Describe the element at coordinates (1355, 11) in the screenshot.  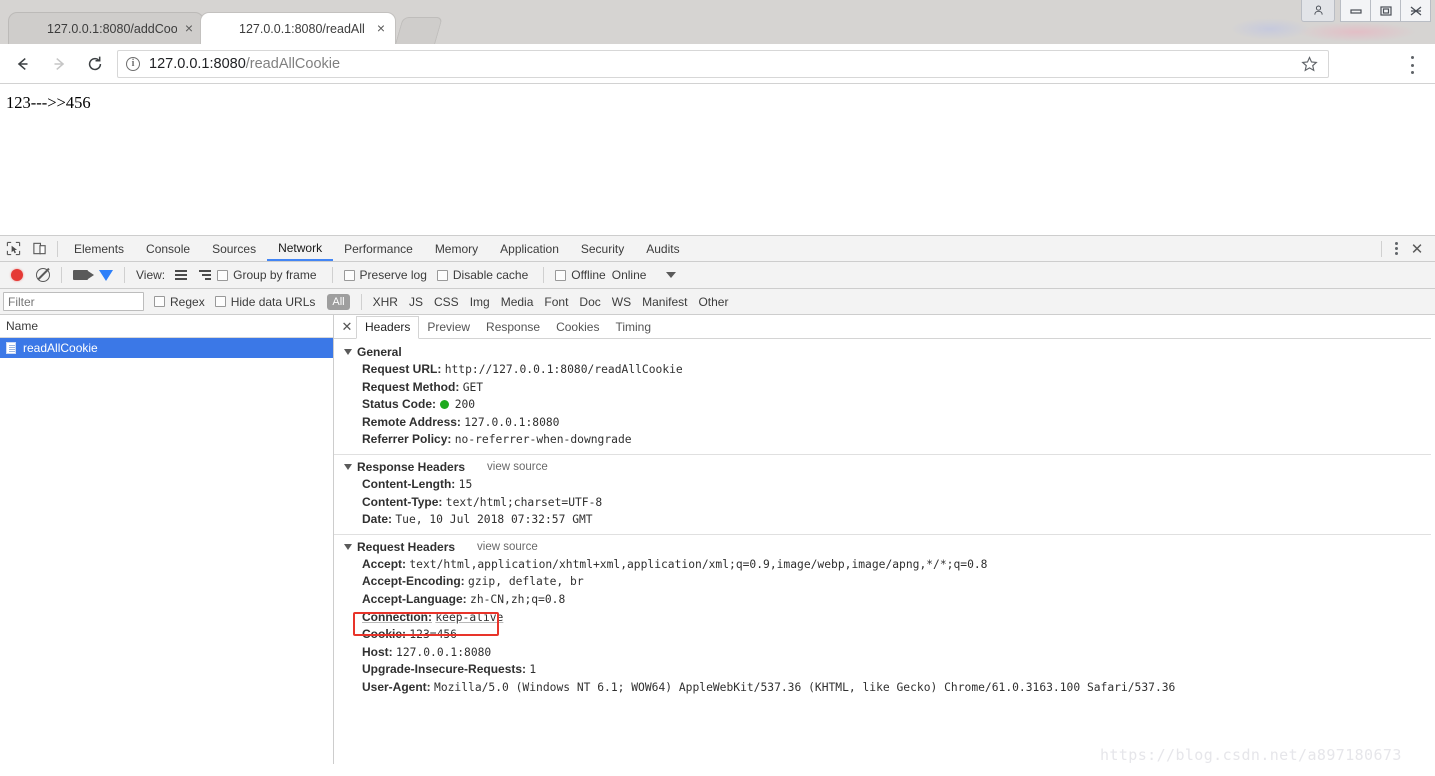
I see `minimize-button` at that location.